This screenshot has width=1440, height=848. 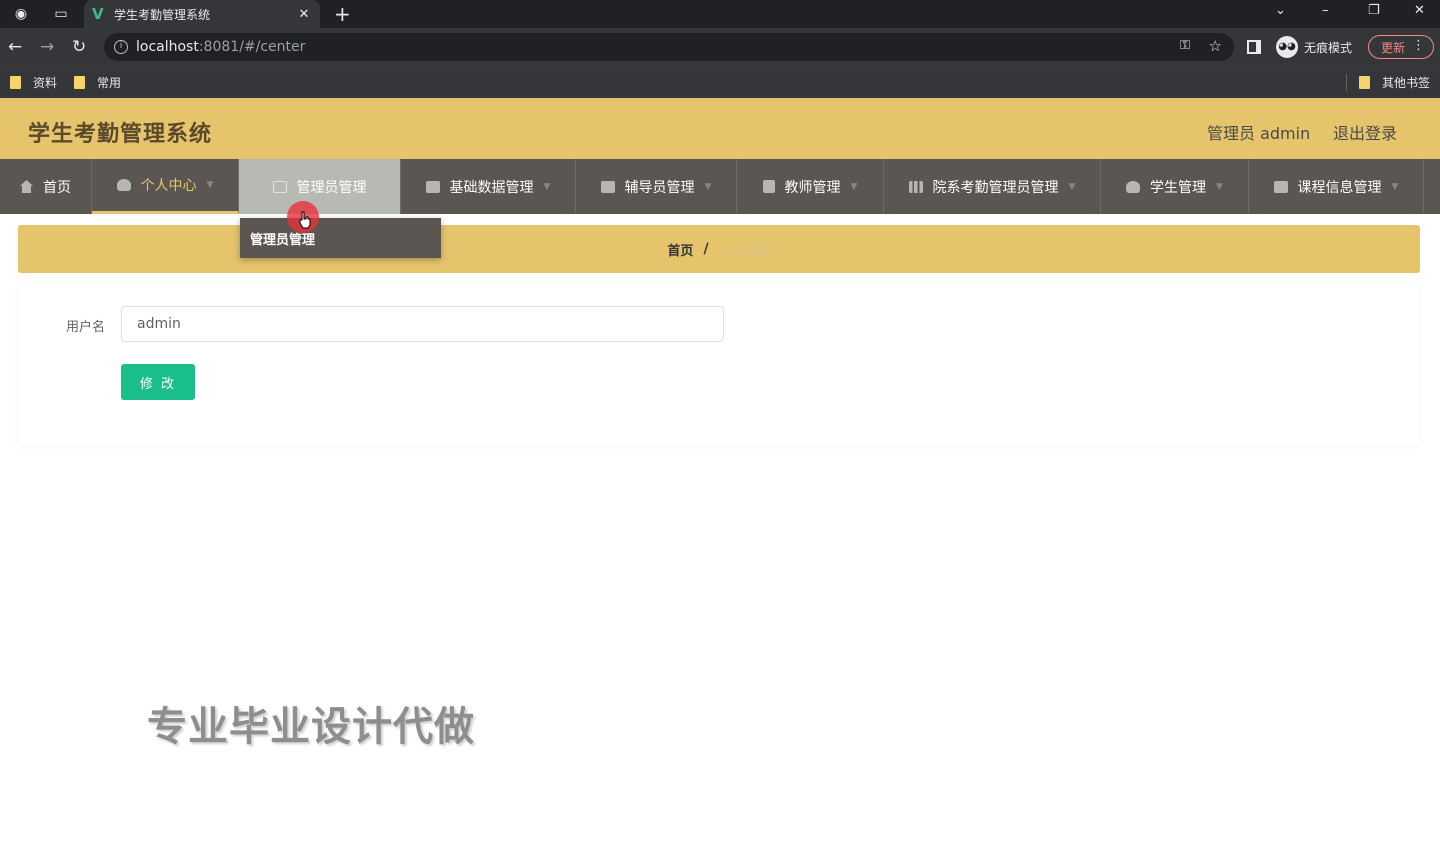 What do you see at coordinates (1418, 45) in the screenshot?
I see `more-menu-icon: ⋮` at bounding box center [1418, 45].